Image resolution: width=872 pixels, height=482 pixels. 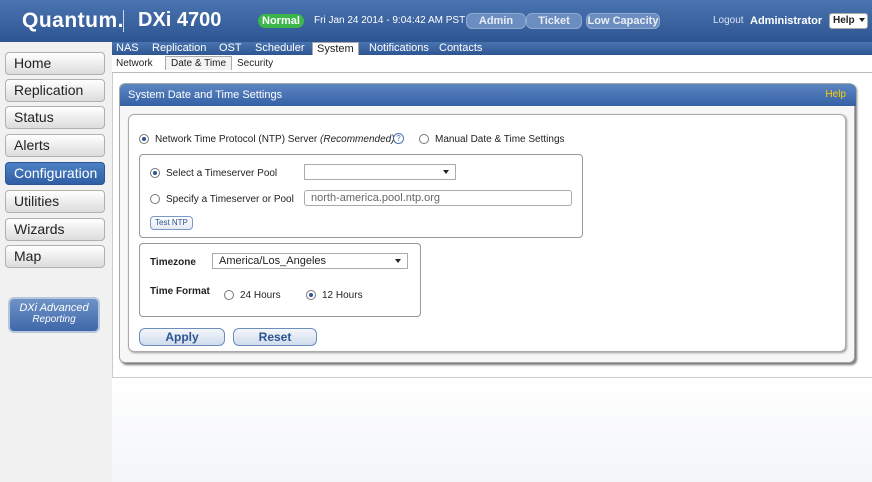 I want to click on panel-help-link: Help, so click(x=835, y=95).